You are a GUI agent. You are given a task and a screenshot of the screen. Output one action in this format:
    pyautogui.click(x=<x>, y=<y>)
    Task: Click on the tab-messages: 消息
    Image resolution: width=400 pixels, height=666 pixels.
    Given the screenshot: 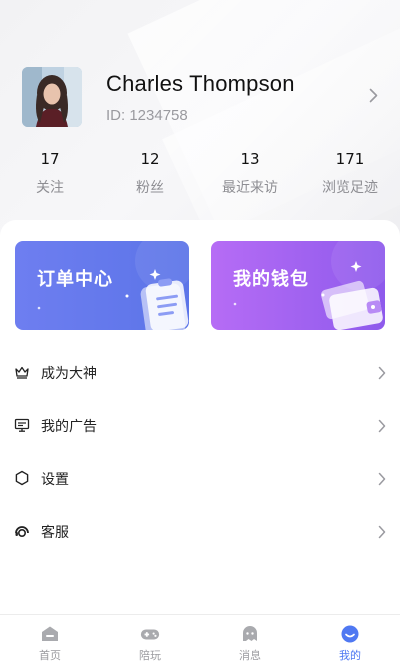 What is the action you would take?
    pyautogui.click(x=250, y=640)
    